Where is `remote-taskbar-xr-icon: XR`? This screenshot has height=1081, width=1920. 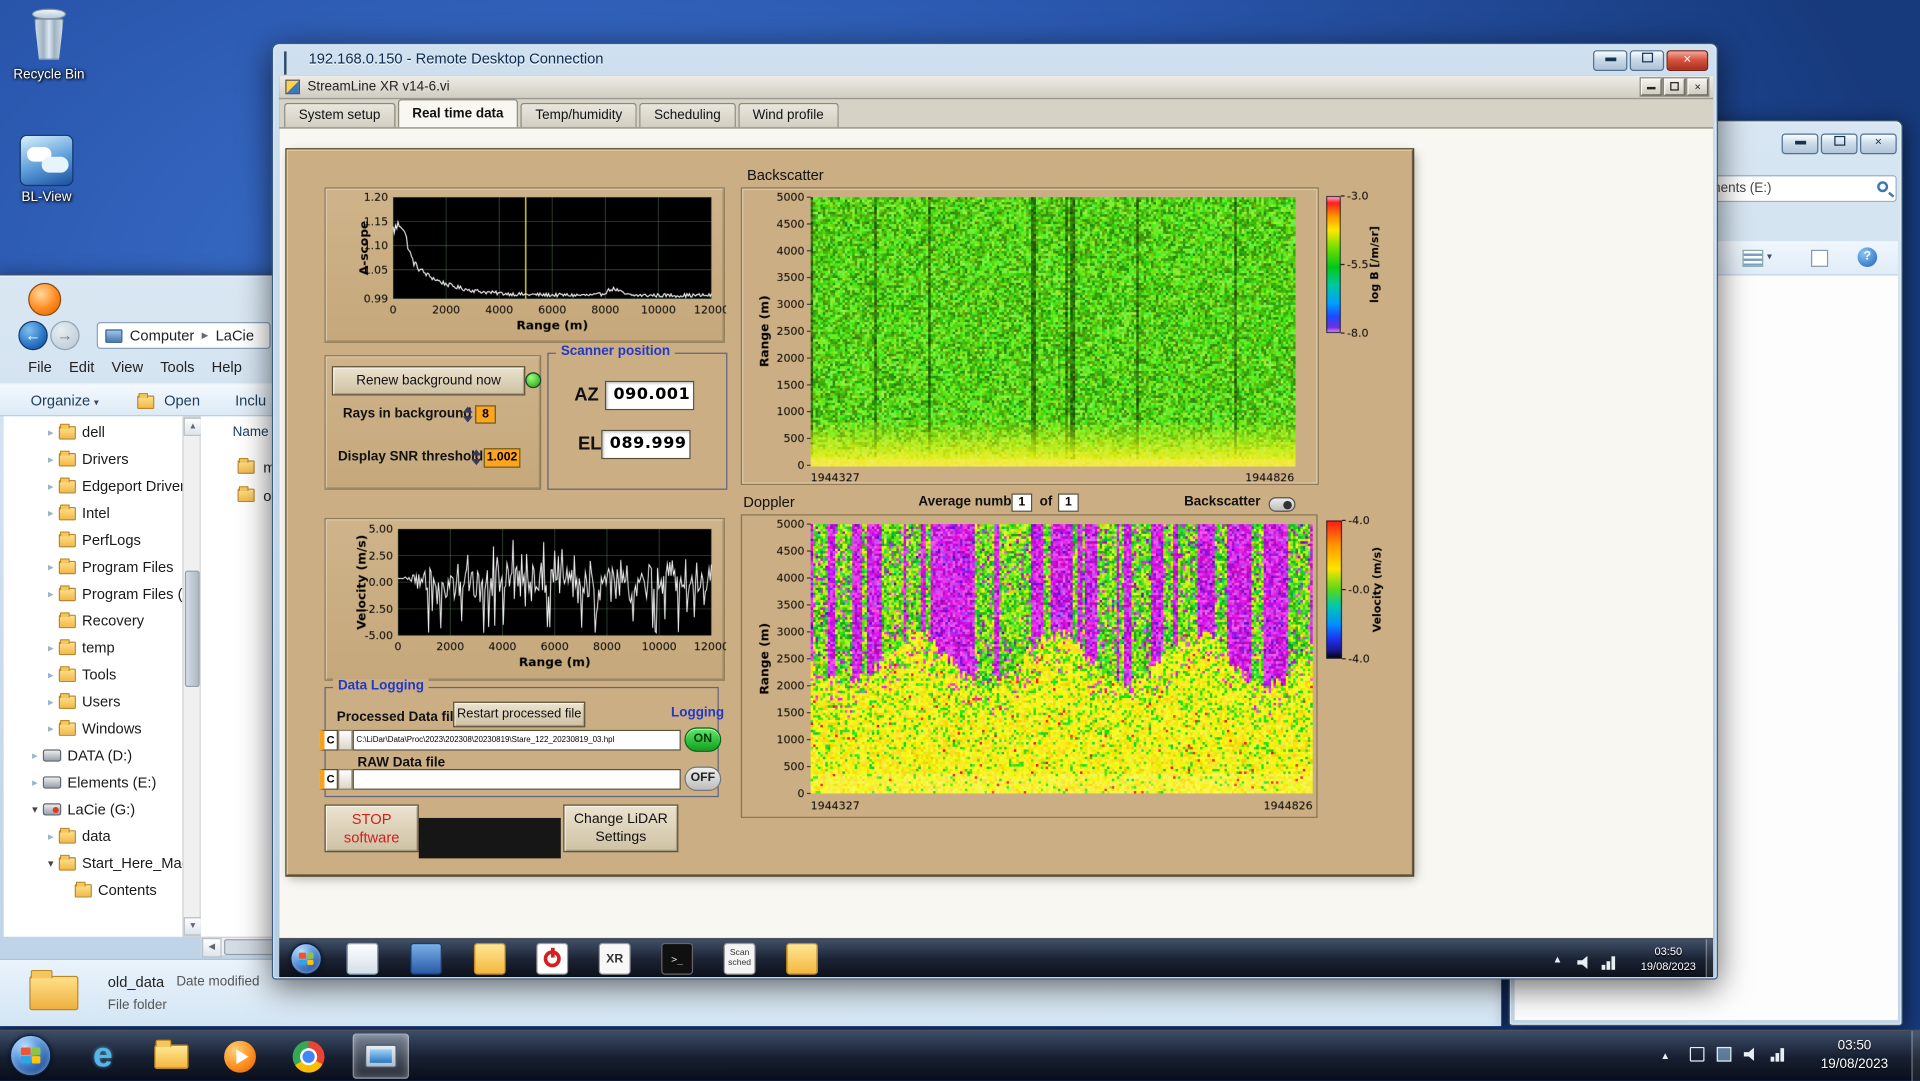 remote-taskbar-xr-icon: XR is located at coordinates (614, 958).